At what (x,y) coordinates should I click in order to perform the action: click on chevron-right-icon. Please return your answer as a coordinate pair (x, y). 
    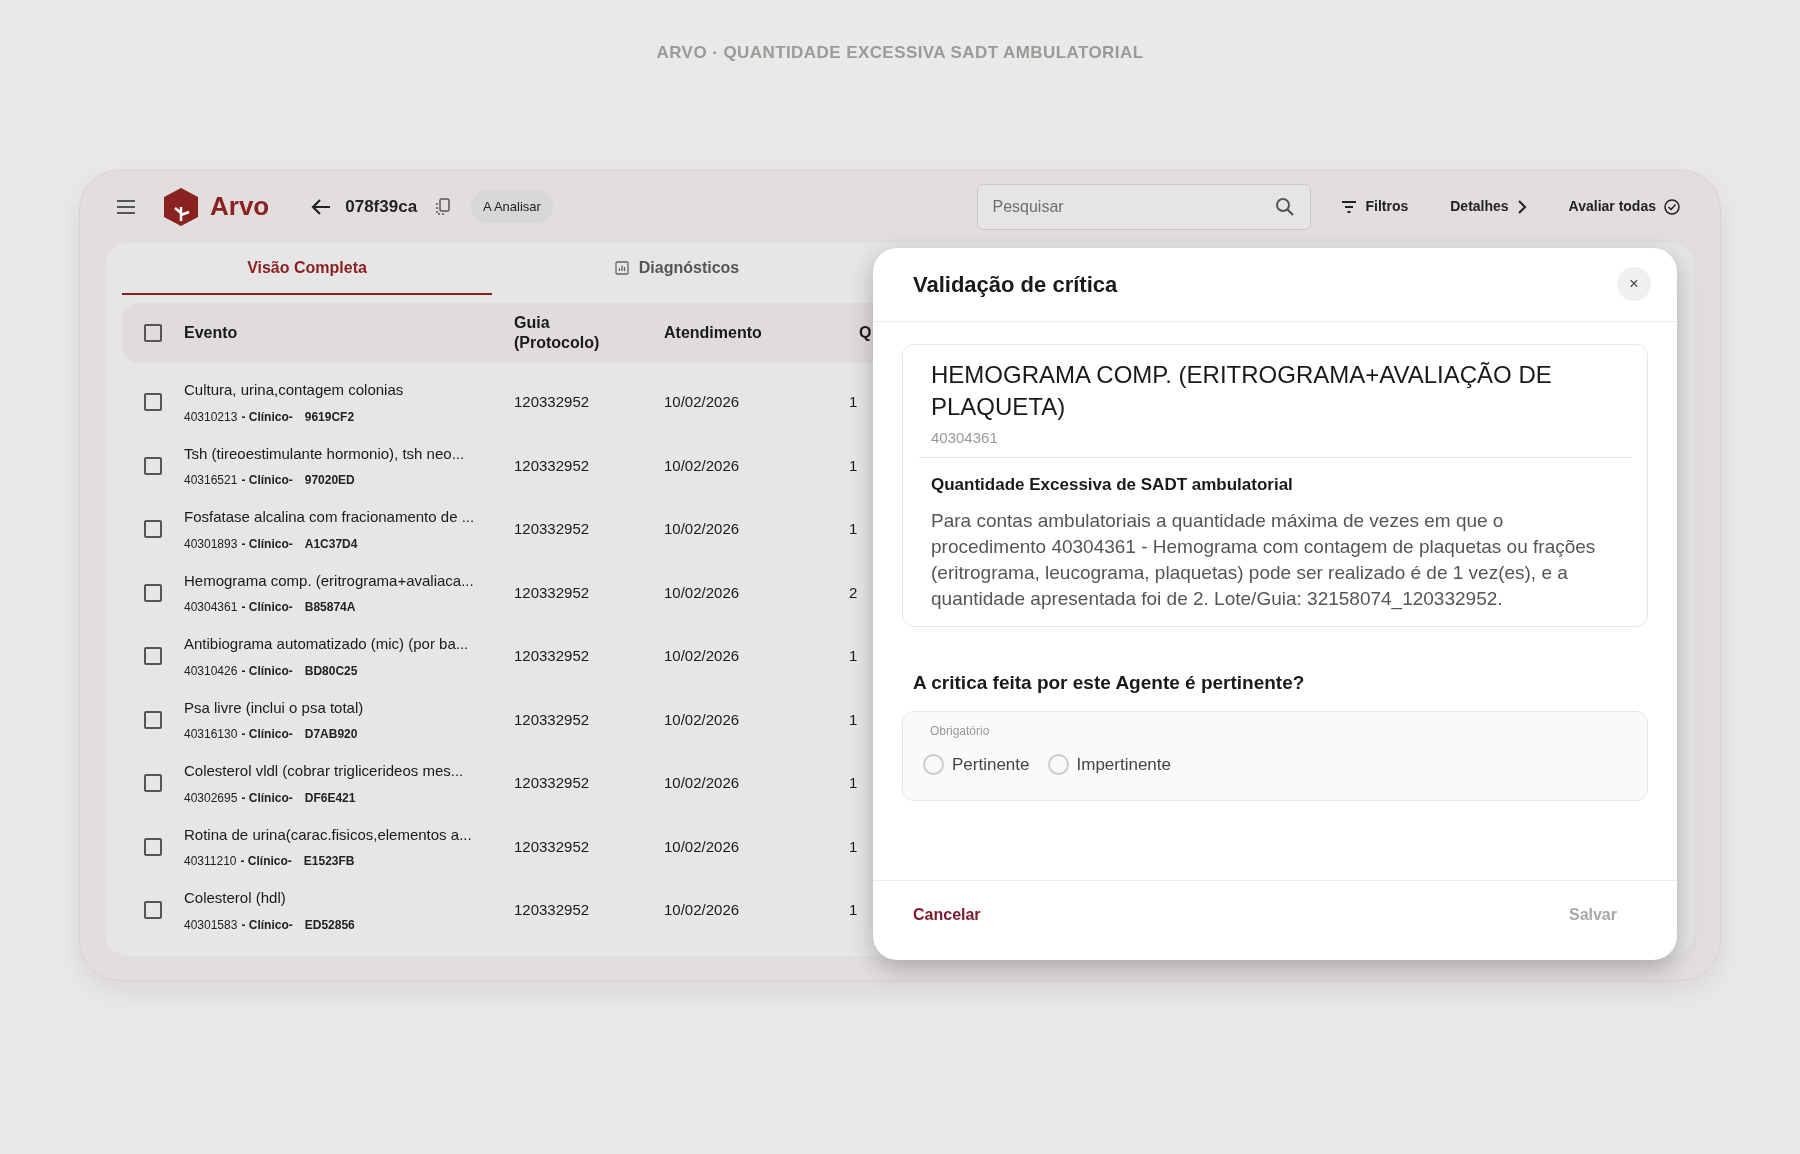
    Looking at the image, I should click on (1521, 206).